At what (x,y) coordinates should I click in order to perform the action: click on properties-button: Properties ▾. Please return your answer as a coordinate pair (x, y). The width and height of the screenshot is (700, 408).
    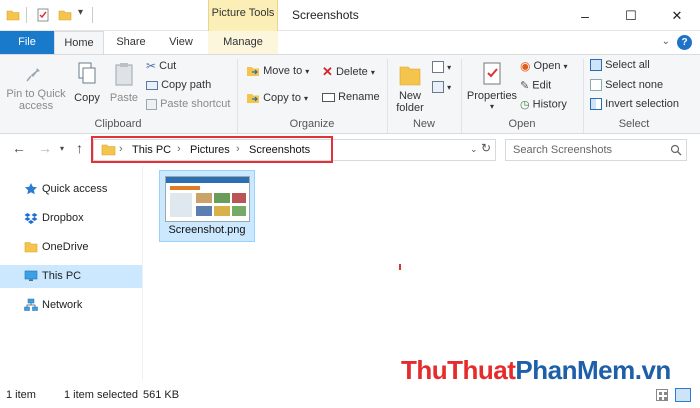
    Looking at the image, I should click on (492, 86).